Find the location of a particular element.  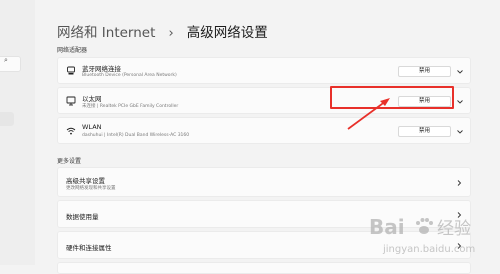

ethernet-monitor-icon is located at coordinates (71, 101).